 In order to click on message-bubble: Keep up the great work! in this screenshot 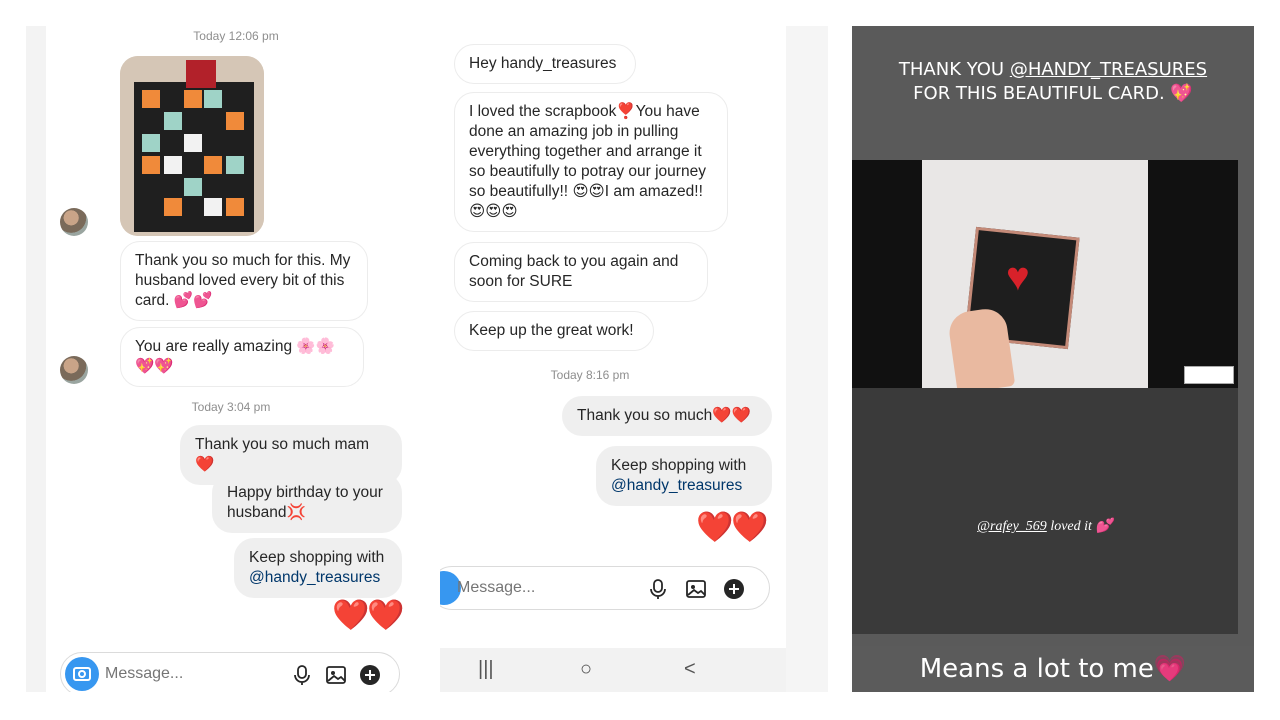, I will do `click(554, 331)`.